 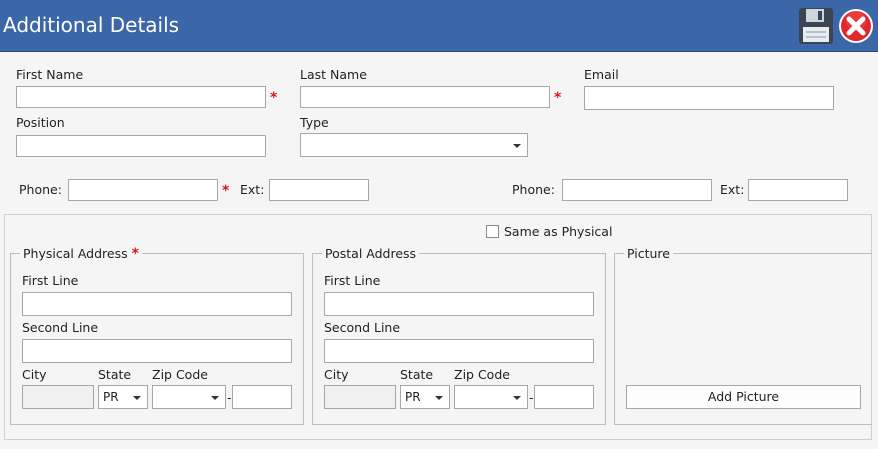 I want to click on floppy-disk-icon, so click(x=816, y=26).